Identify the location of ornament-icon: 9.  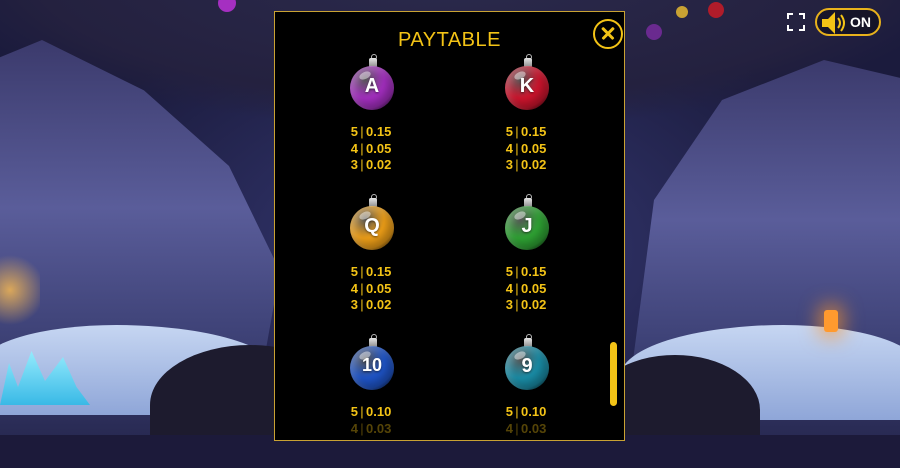
(528, 365).